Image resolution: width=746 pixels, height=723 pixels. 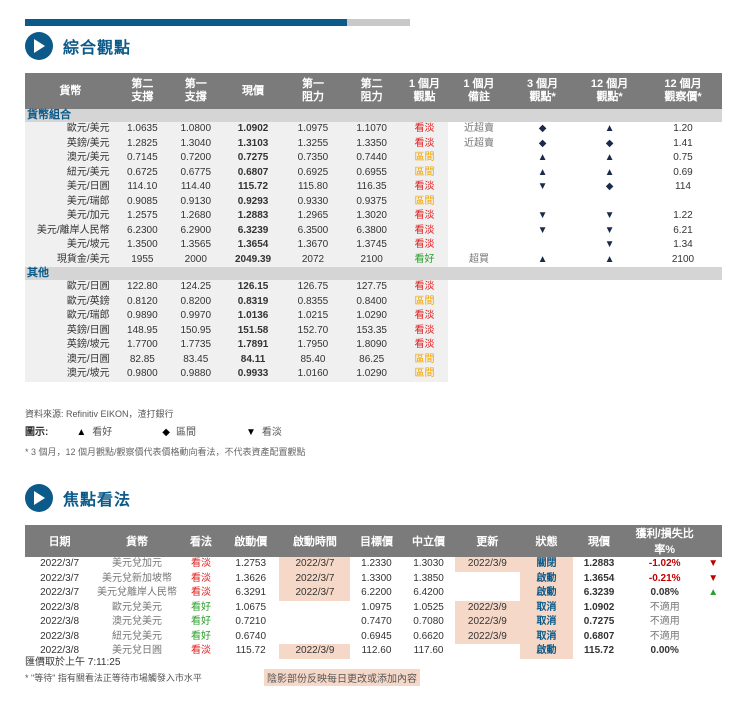 I want to click on cell-support2: 114.10, so click(x=142, y=187).